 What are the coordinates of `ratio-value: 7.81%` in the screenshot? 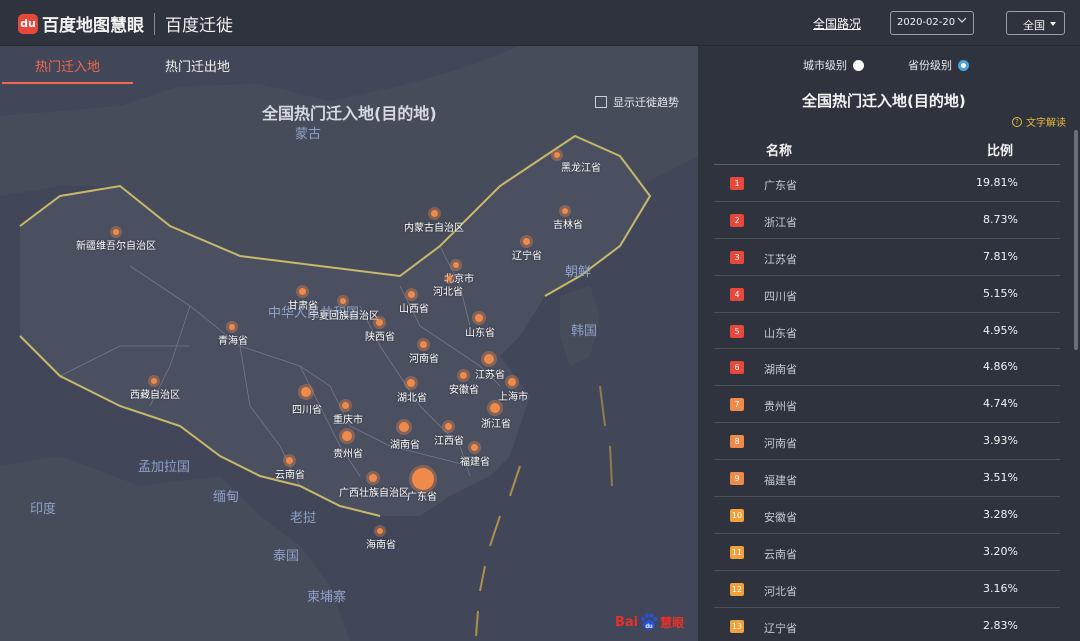 It's located at (1000, 256).